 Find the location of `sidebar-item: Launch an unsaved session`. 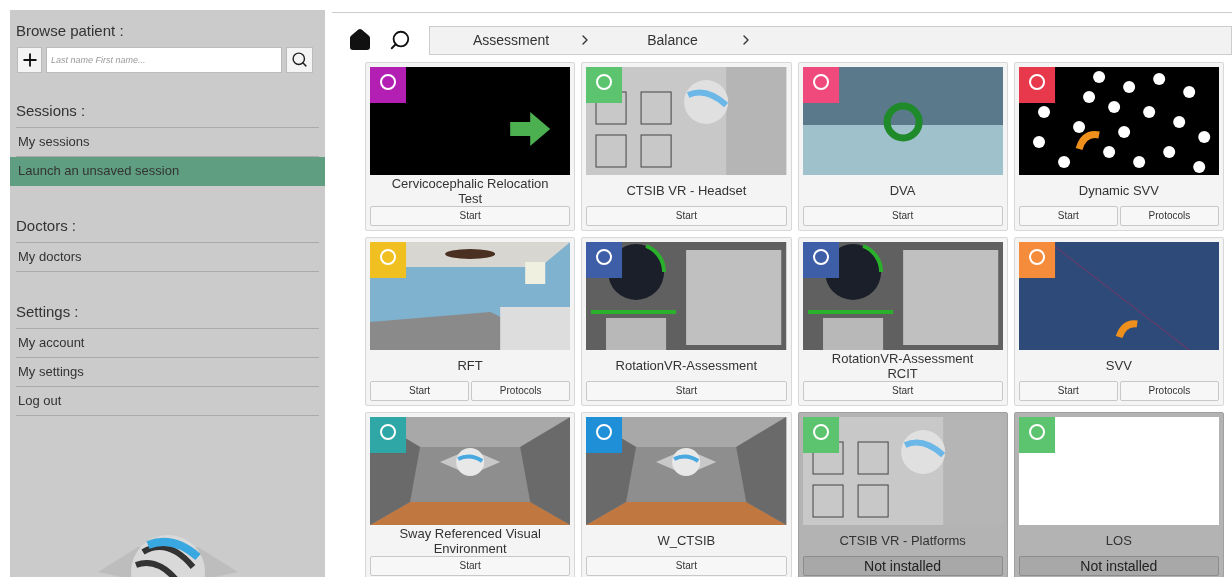

sidebar-item: Launch an unsaved session is located at coordinates (167, 171).